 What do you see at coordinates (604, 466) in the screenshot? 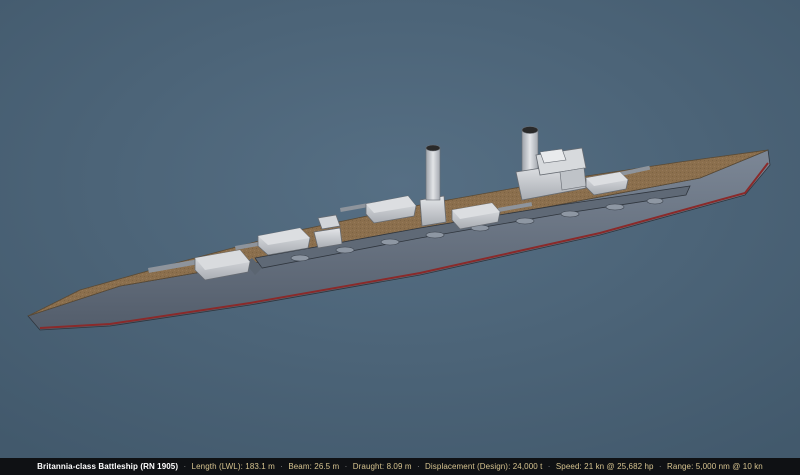
I see `stat-speed: Speed: 21 kn @ 25,682 hp` at bounding box center [604, 466].